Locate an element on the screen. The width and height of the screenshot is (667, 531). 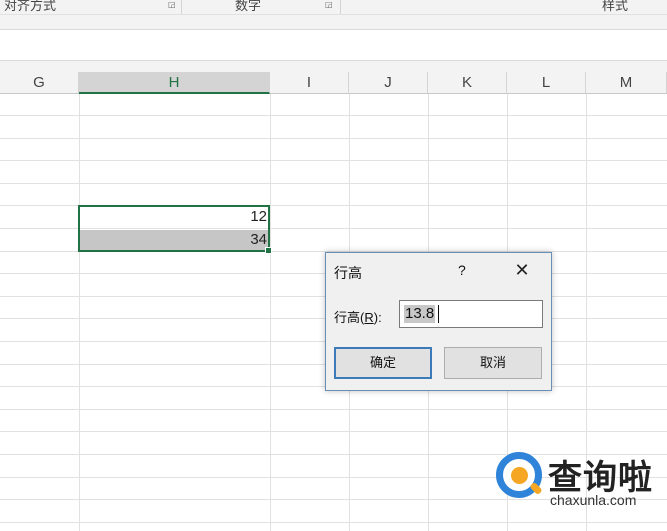
formula-bar-area is located at coordinates (333, 43).